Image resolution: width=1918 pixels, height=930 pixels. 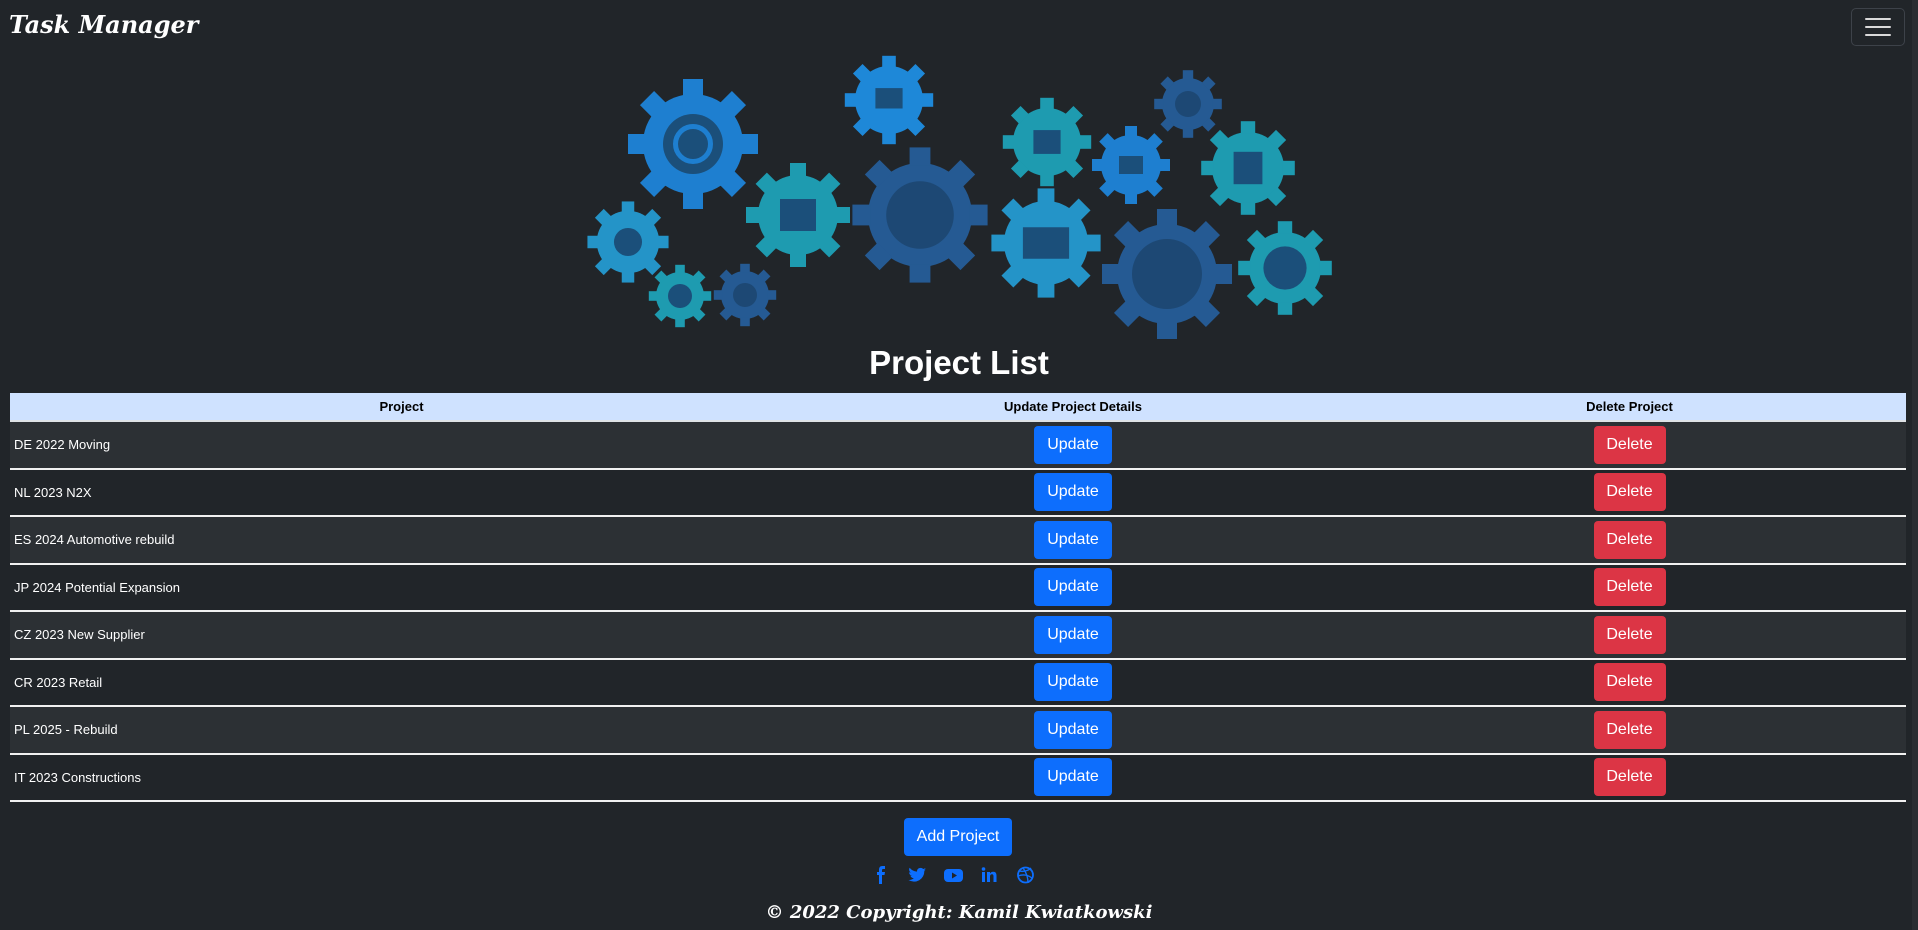 I want to click on linkedin-icon, so click(x=989, y=875).